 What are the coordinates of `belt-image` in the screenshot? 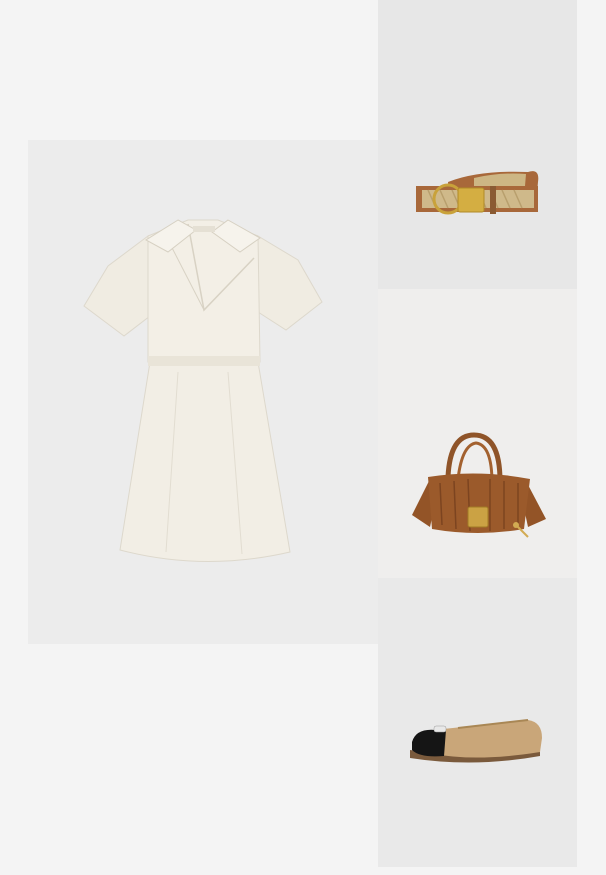 It's located at (477, 193).